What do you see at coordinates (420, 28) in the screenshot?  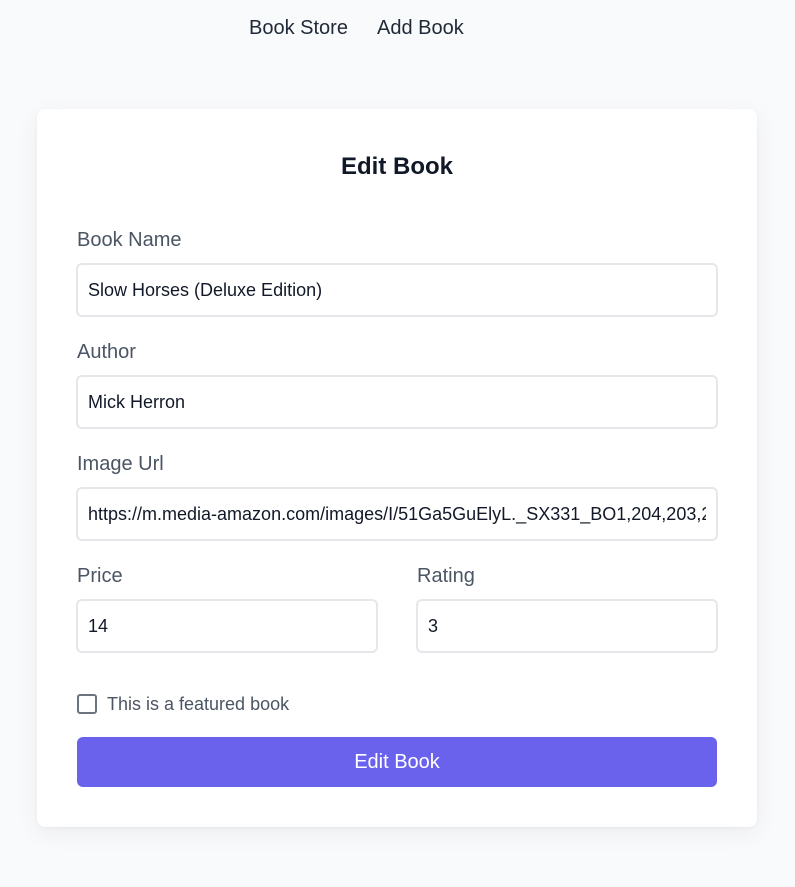 I see `nav-link-add-book: Add Book` at bounding box center [420, 28].